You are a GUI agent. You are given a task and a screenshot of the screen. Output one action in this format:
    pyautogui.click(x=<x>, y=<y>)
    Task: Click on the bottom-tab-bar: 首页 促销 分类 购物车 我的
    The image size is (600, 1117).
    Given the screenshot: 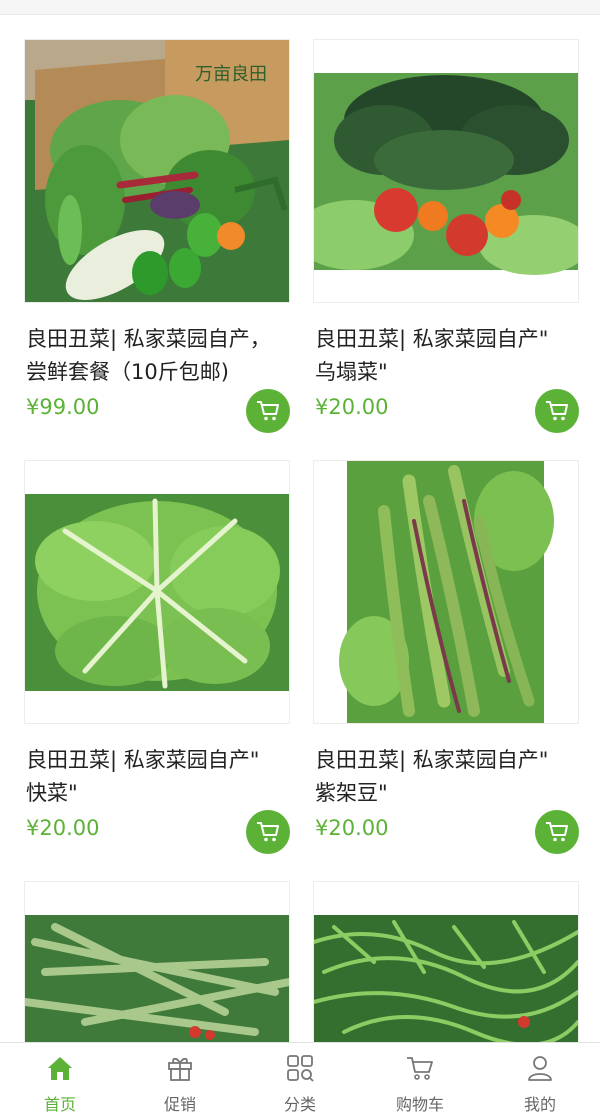 What is the action you would take?
    pyautogui.click(x=300, y=1079)
    